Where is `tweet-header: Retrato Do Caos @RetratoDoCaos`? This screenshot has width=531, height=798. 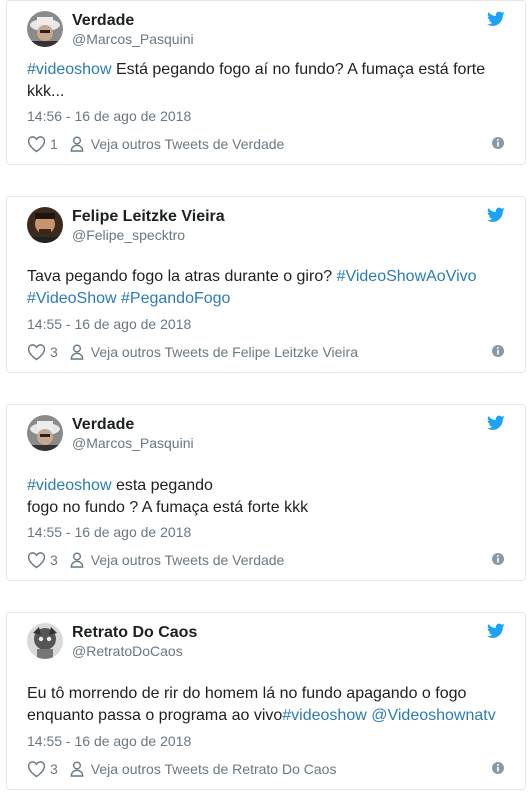
tweet-header: Retrato Do Caos @RetratoDoCaos is located at coordinates (112, 641).